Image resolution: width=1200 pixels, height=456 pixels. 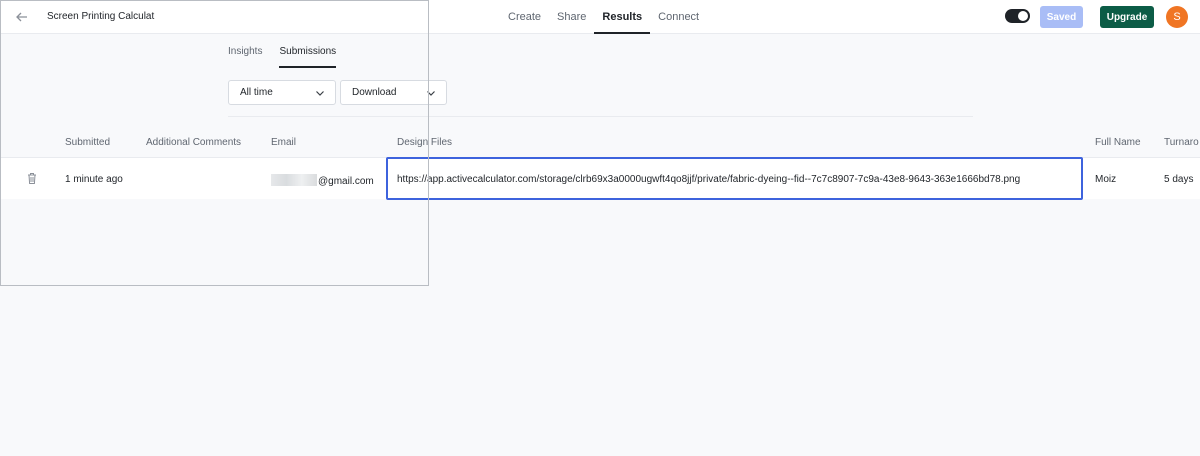 I want to click on main-nav: Create Share Results Connect, so click(x=603, y=17).